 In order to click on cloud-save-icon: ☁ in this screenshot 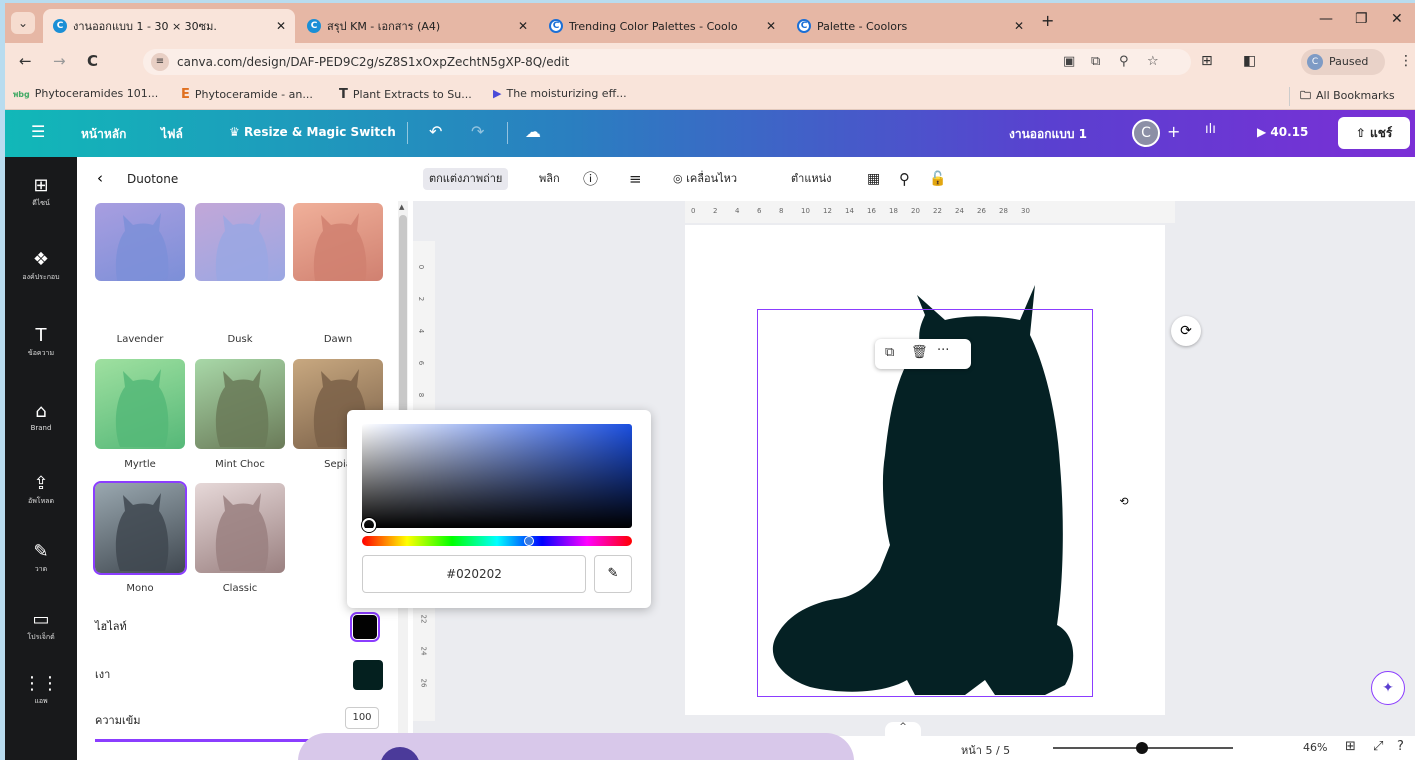, I will do `click(533, 131)`.